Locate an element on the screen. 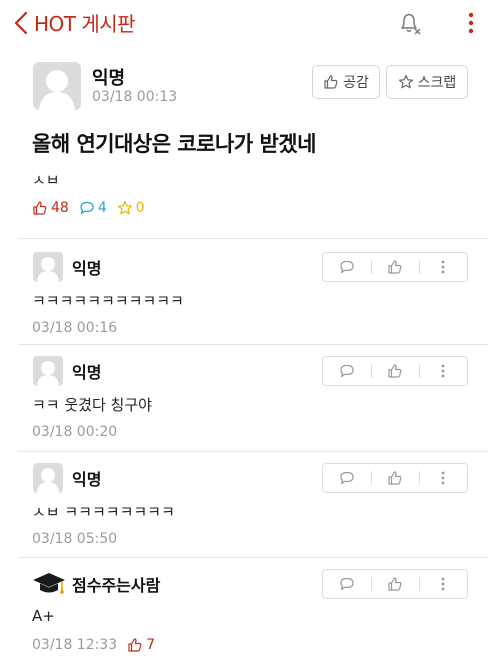 The width and height of the screenshot is (500, 661). bell-off-icon is located at coordinates (411, 24).